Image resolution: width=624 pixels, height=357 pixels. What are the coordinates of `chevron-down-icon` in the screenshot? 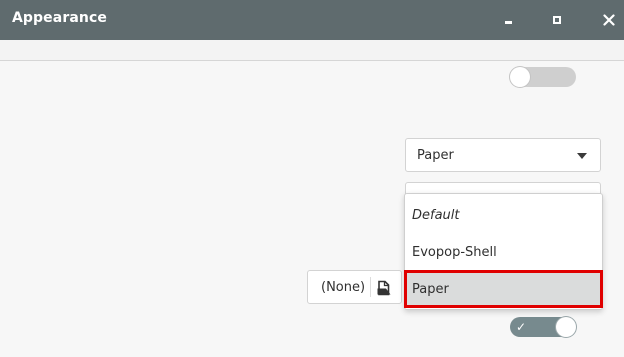 It's located at (582, 156).